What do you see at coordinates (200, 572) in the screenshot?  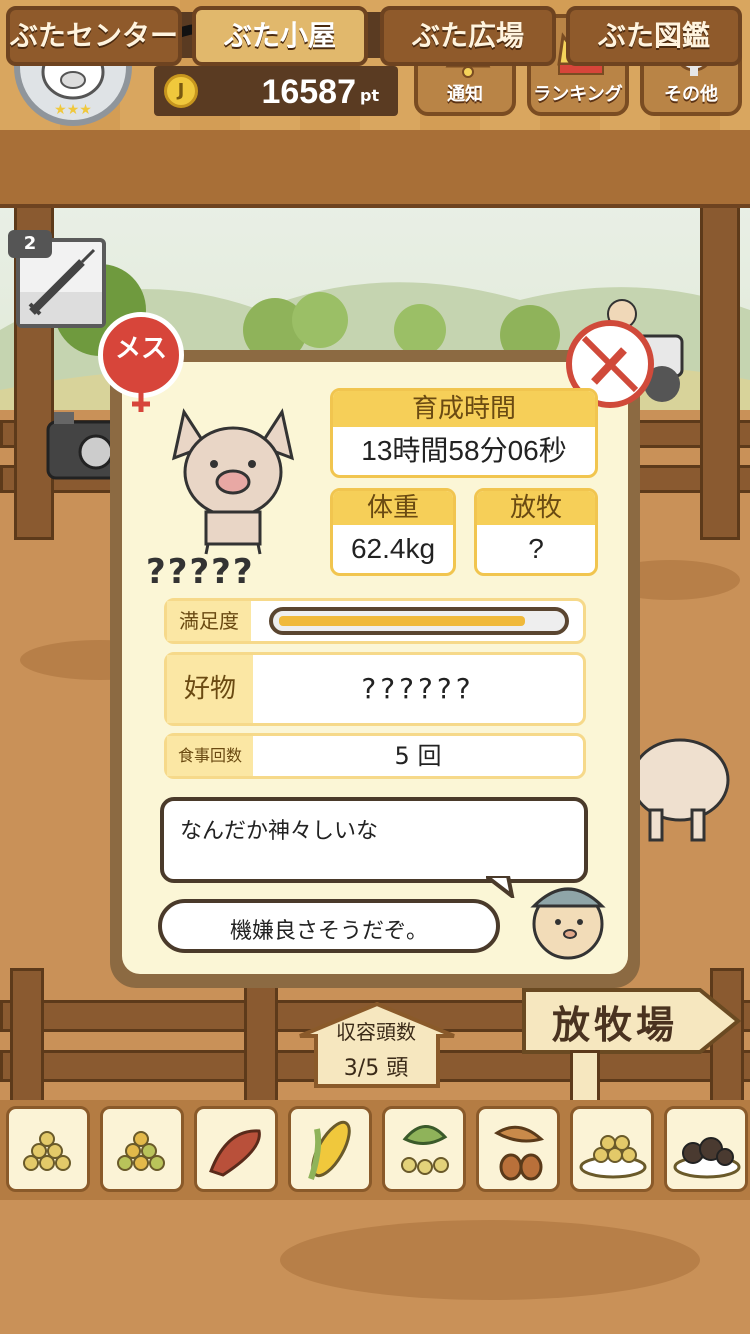 I see `pig-name: ?????` at bounding box center [200, 572].